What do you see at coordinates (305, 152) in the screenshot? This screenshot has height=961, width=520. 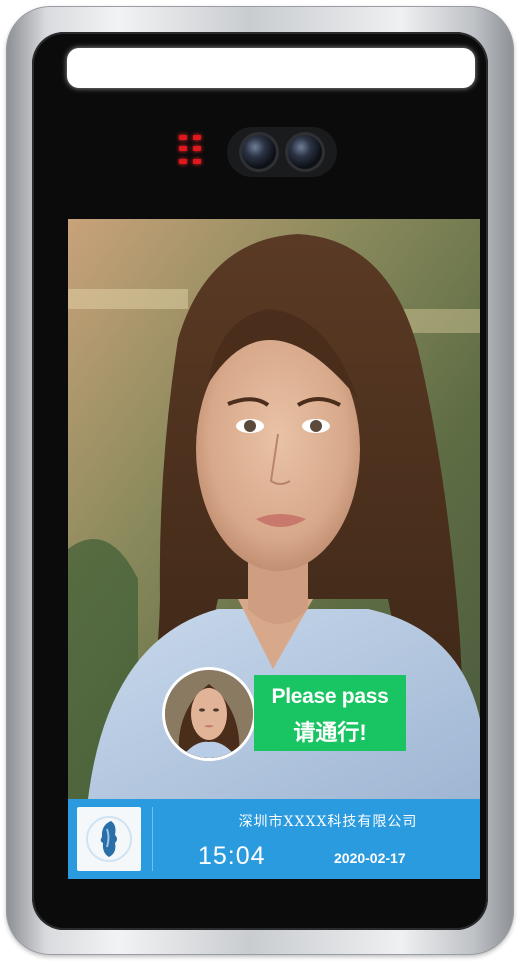 I see `camera-lens-right` at bounding box center [305, 152].